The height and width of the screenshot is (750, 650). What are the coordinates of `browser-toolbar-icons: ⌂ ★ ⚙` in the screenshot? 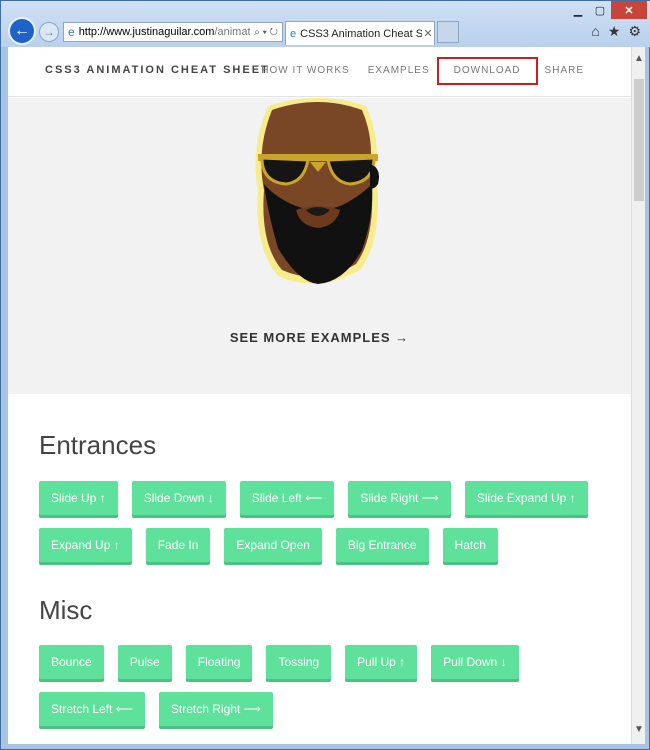 It's located at (616, 31).